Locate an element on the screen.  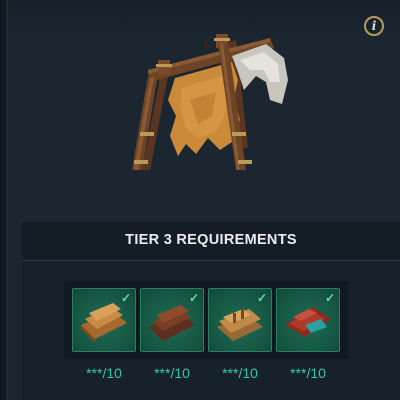
panel-left-border is located at coordinates (4, 200).